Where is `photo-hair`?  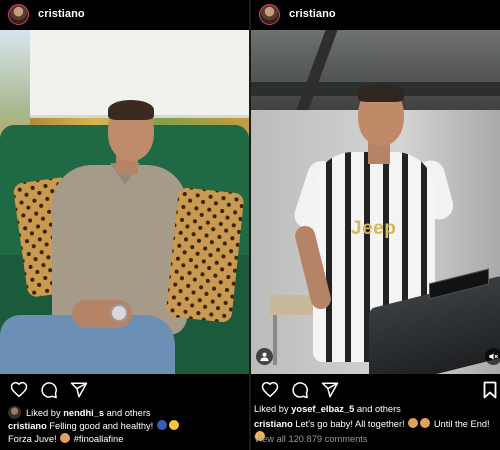 photo-hair is located at coordinates (131, 110).